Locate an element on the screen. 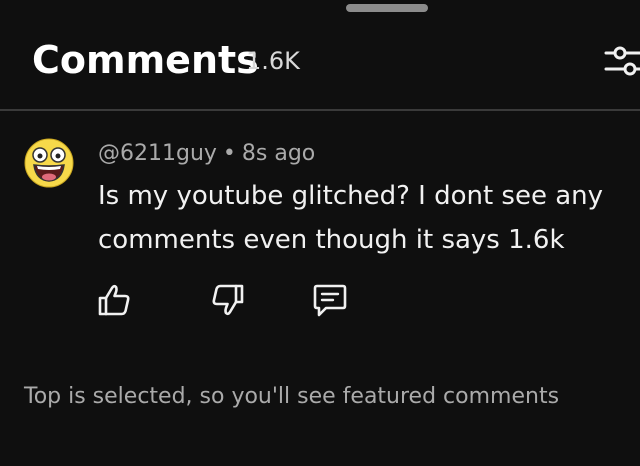  comment-meta: @6211guy • 8s ago is located at coordinates (206, 154).